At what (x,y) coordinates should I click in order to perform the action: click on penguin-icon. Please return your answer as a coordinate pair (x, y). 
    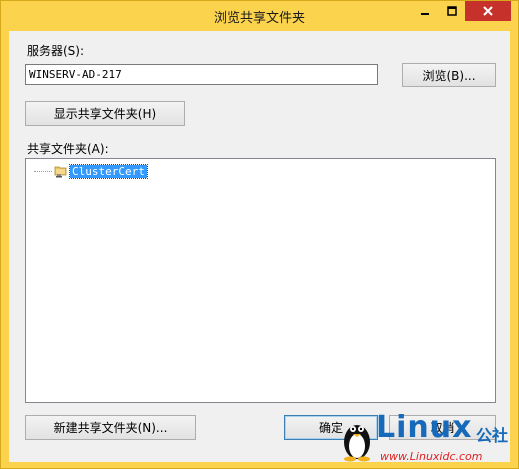
    Looking at the image, I should click on (357, 443).